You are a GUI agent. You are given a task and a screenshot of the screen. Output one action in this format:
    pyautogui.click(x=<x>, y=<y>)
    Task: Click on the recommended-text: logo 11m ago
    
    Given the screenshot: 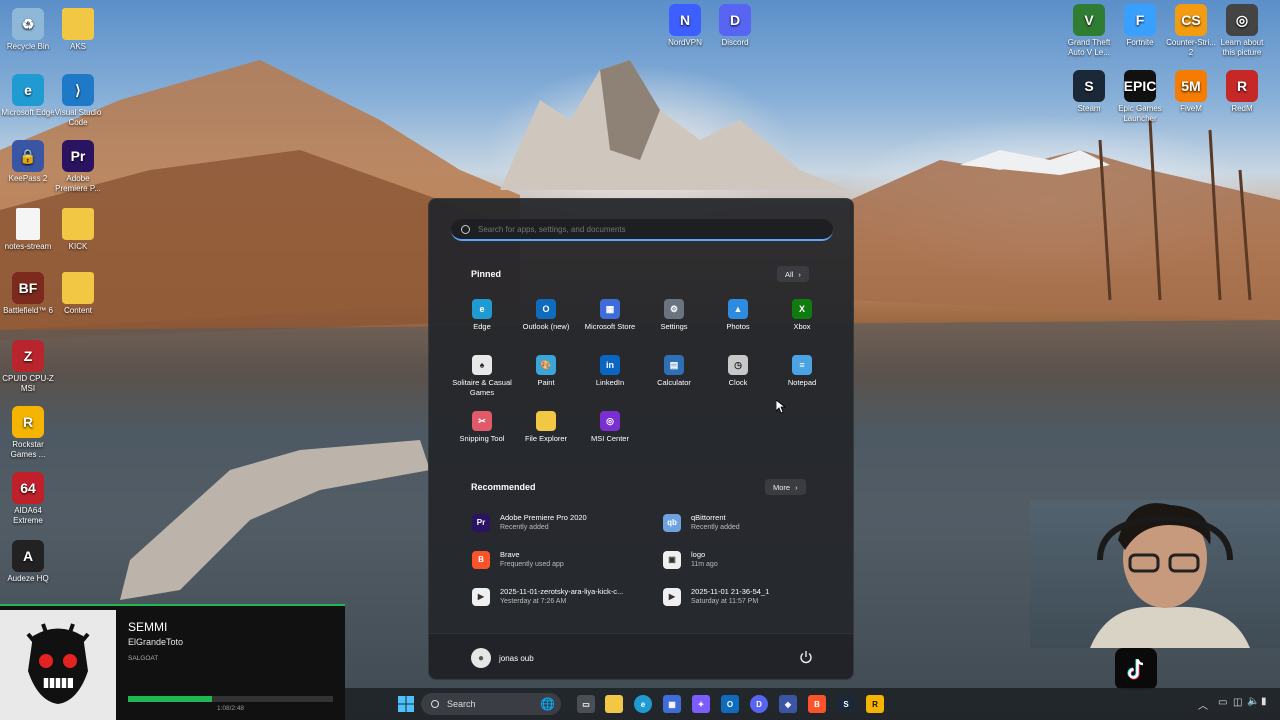 What is the action you would take?
    pyautogui.click(x=704, y=559)
    